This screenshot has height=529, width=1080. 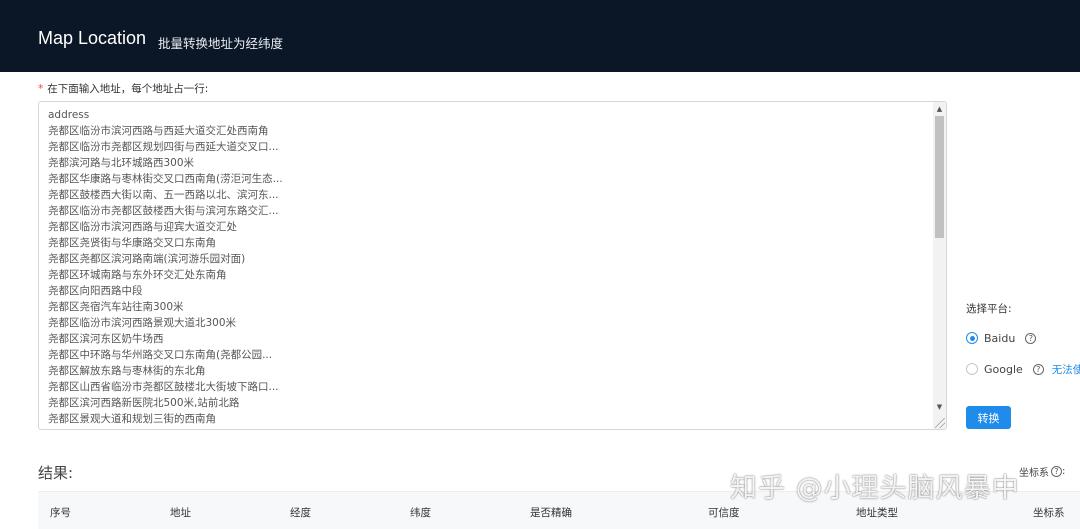 What do you see at coordinates (540, 36) in the screenshot?
I see `top-navbar: Map Location 批量转换地址为经纬度` at bounding box center [540, 36].